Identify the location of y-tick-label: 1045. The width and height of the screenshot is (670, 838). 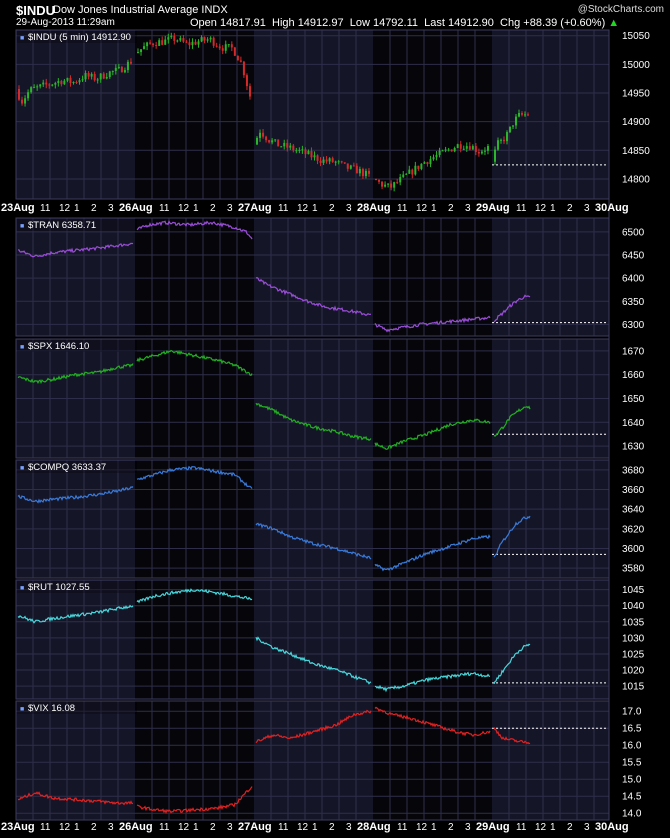
(633, 590).